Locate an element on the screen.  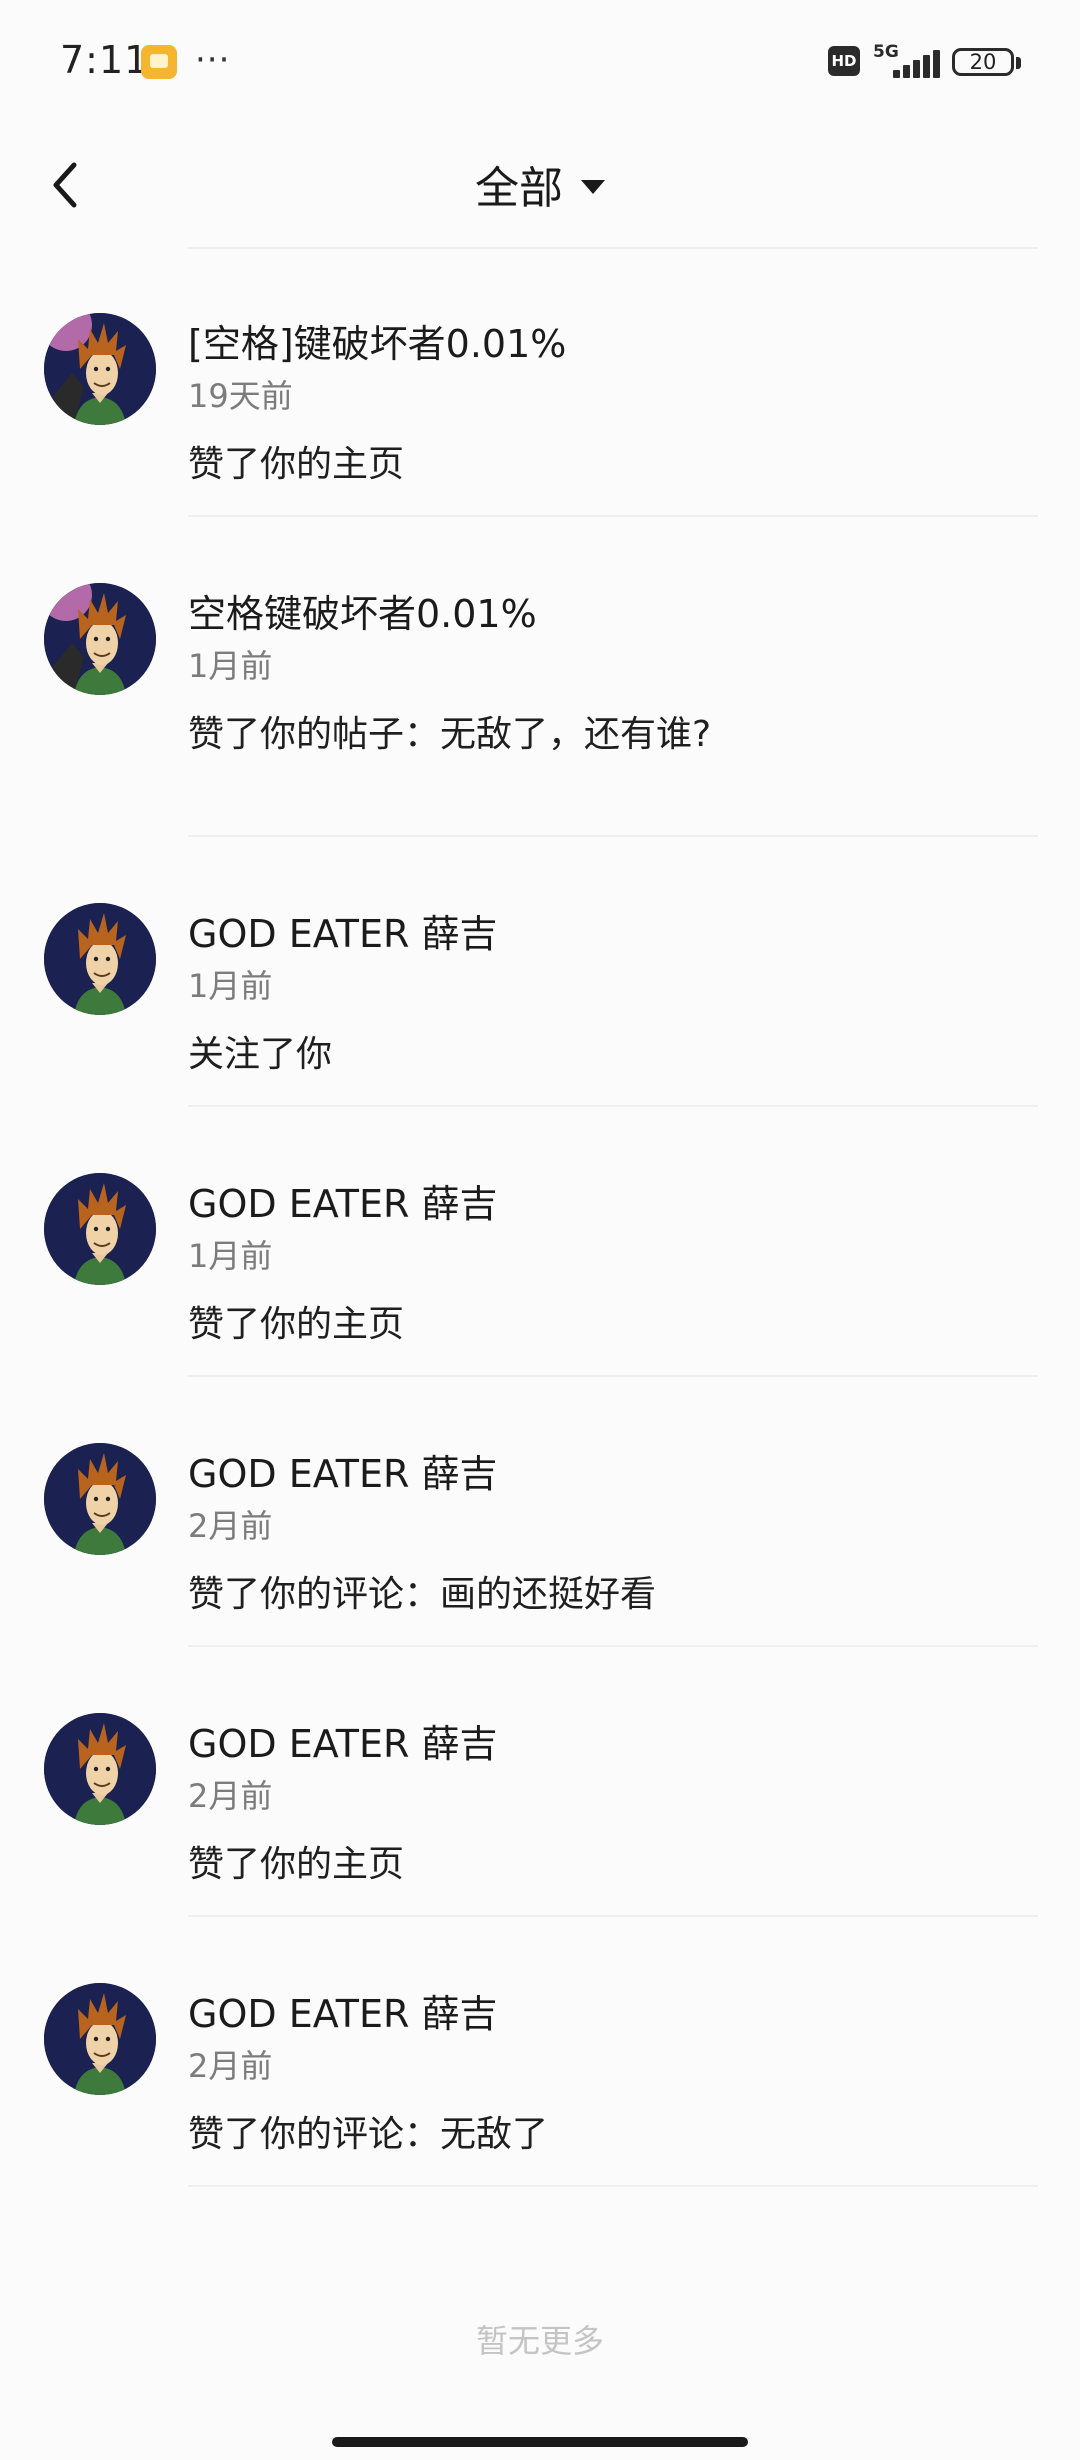
status-time: 7:11 is located at coordinates (105, 60).